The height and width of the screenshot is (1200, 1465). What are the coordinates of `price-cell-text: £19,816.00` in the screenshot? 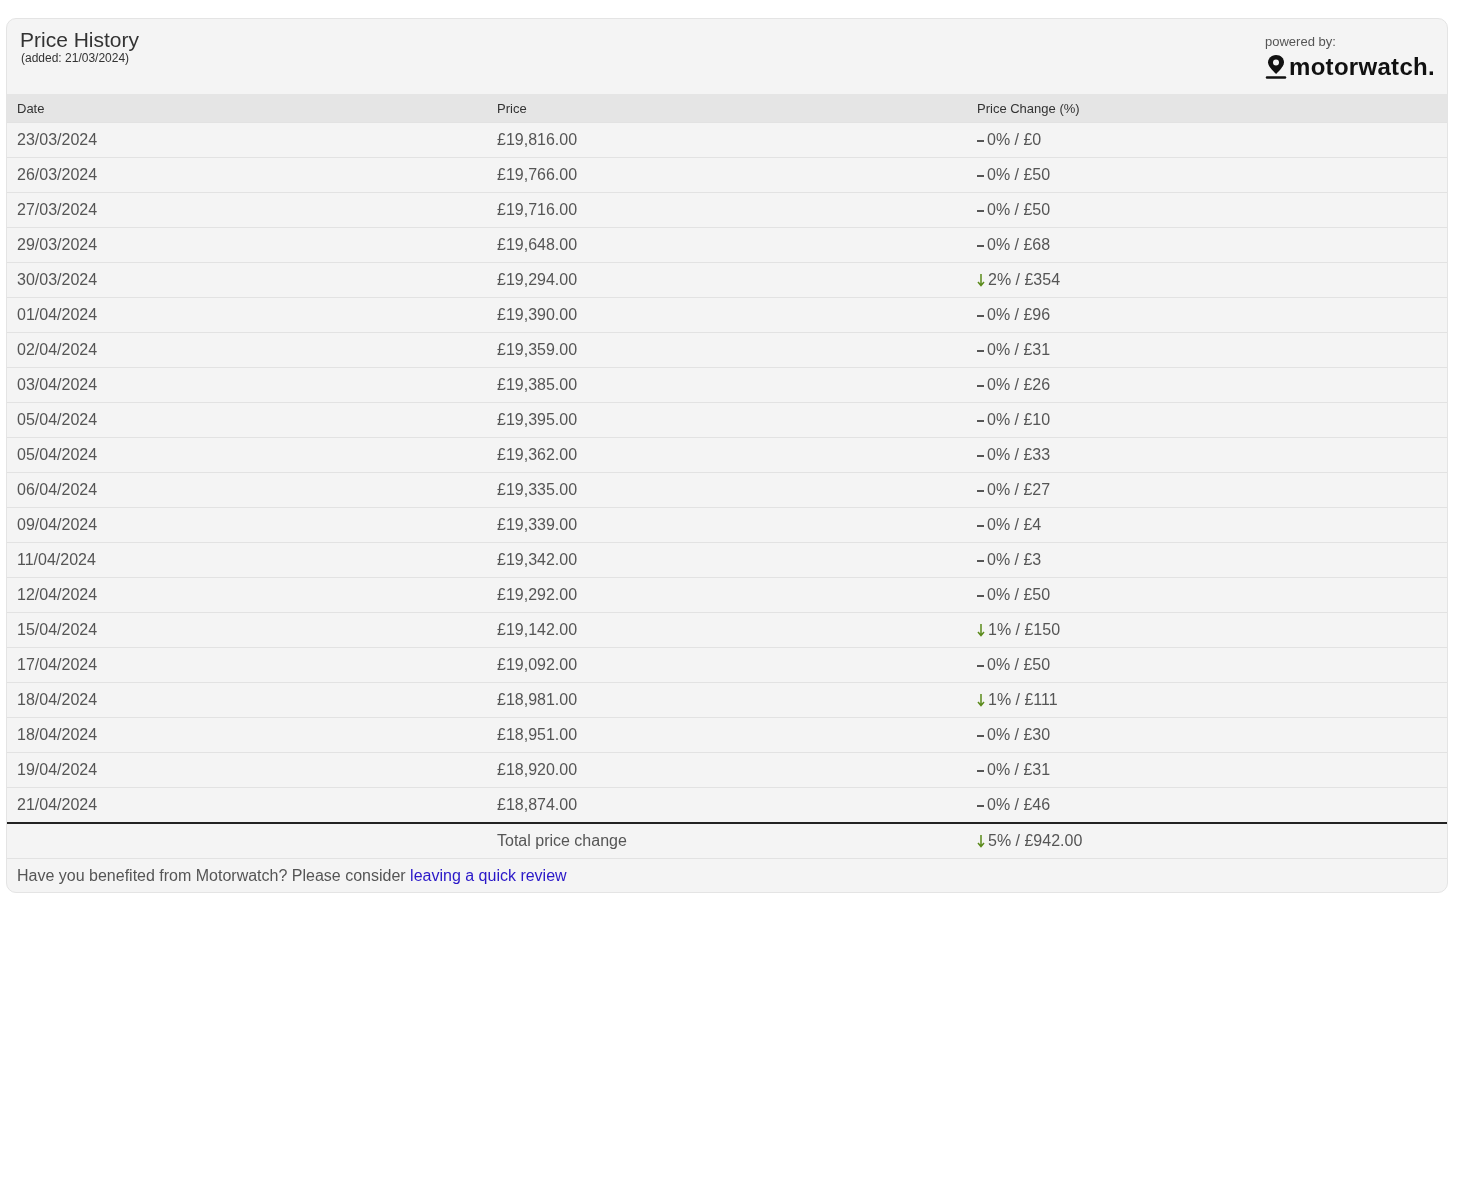 It's located at (538, 140).